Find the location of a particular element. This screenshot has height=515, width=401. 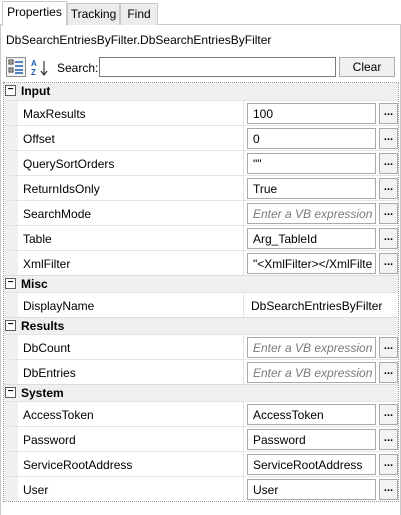

table-value: Arg_TableId is located at coordinates (311, 238).